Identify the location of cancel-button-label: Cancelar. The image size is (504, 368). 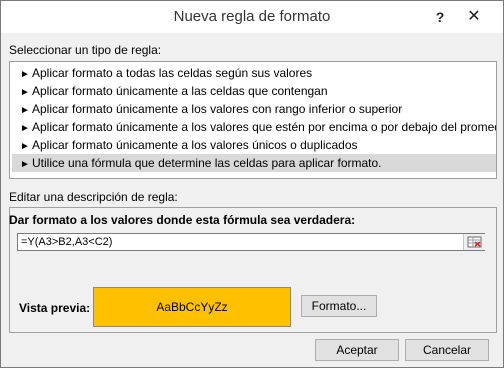
(447, 350).